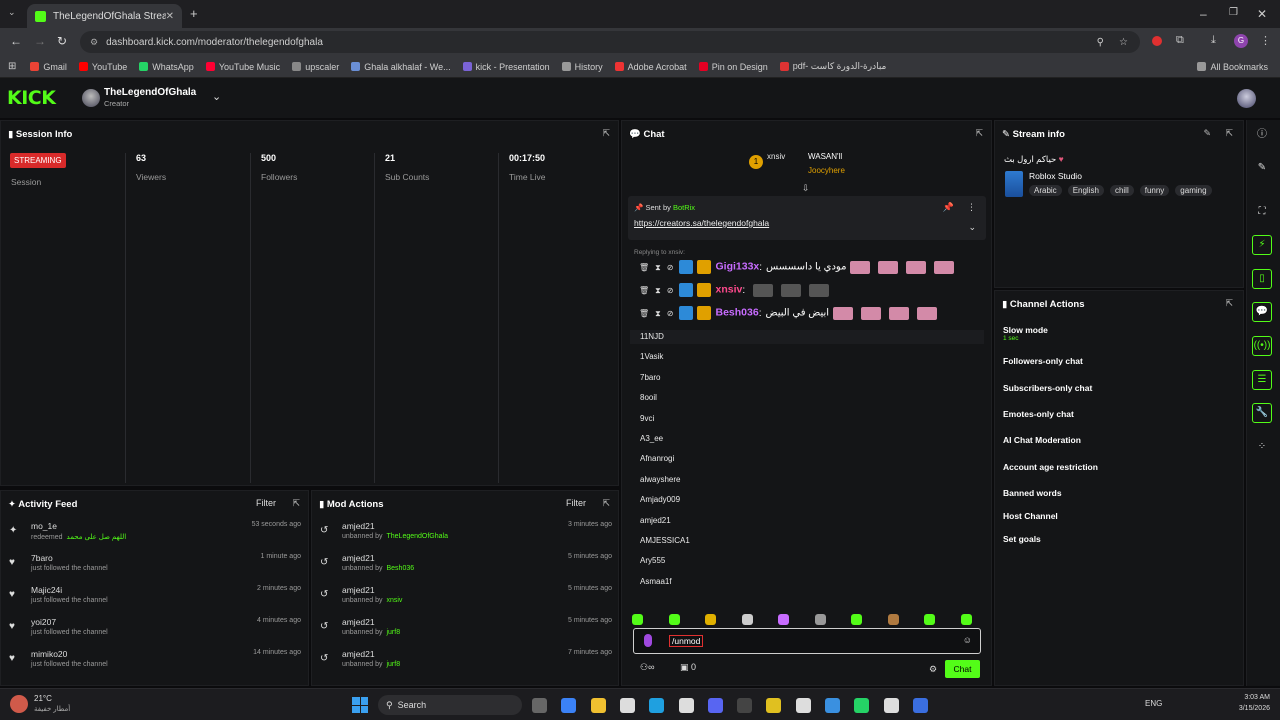  What do you see at coordinates (733, 67) in the screenshot?
I see `bookmark-item: Pin on Design` at bounding box center [733, 67].